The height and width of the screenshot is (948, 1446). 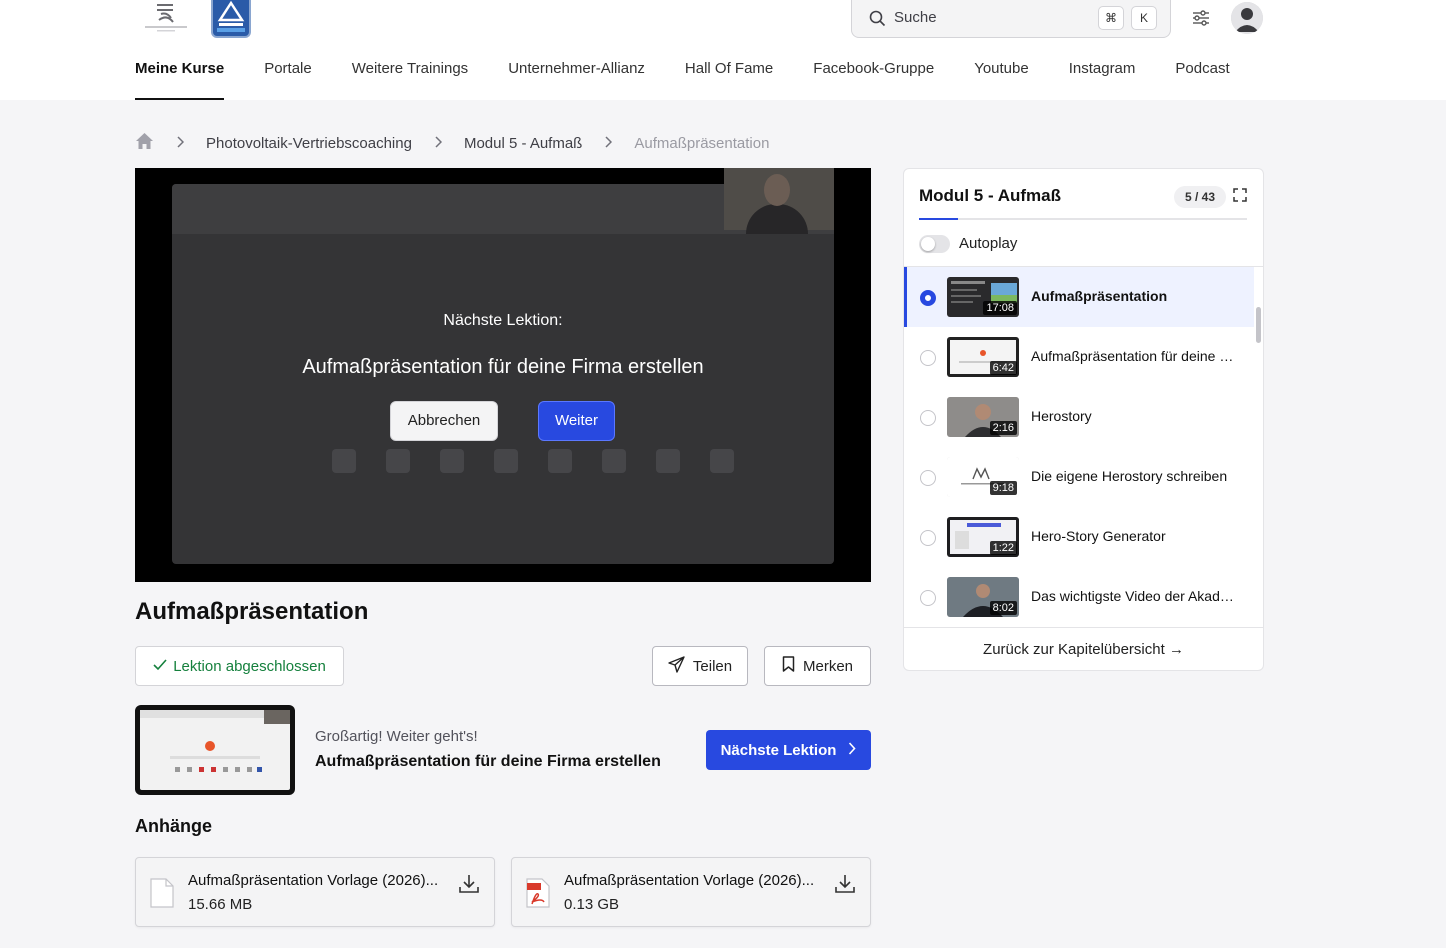 What do you see at coordinates (990, 195) in the screenshot?
I see `sidebar-module-title: Modul 5 - Aufmaß` at bounding box center [990, 195].